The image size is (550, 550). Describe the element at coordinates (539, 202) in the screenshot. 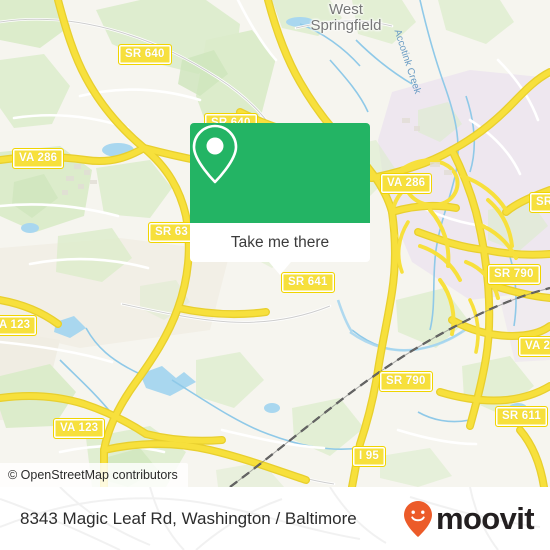

I see `road-shield: SR` at that location.